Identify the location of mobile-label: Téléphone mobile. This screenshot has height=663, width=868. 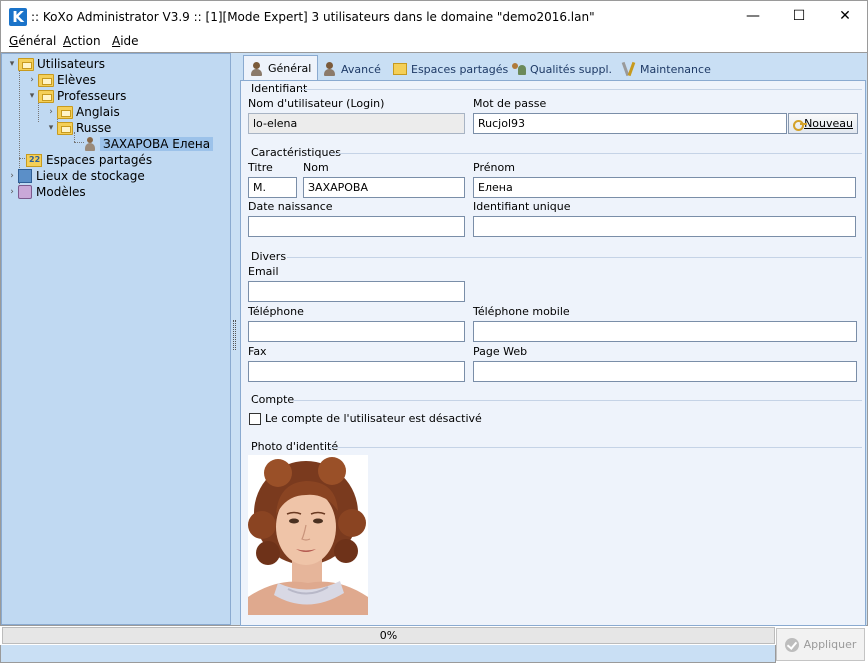
(521, 311).